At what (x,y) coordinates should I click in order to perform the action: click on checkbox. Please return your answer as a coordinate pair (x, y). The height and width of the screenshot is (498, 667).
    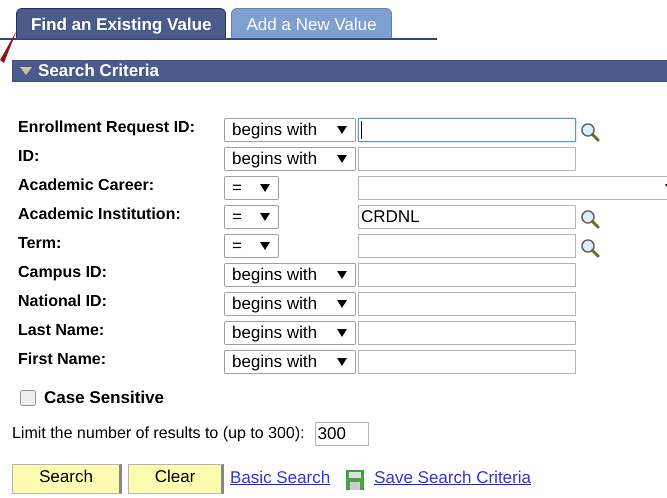
    Looking at the image, I should click on (28, 398).